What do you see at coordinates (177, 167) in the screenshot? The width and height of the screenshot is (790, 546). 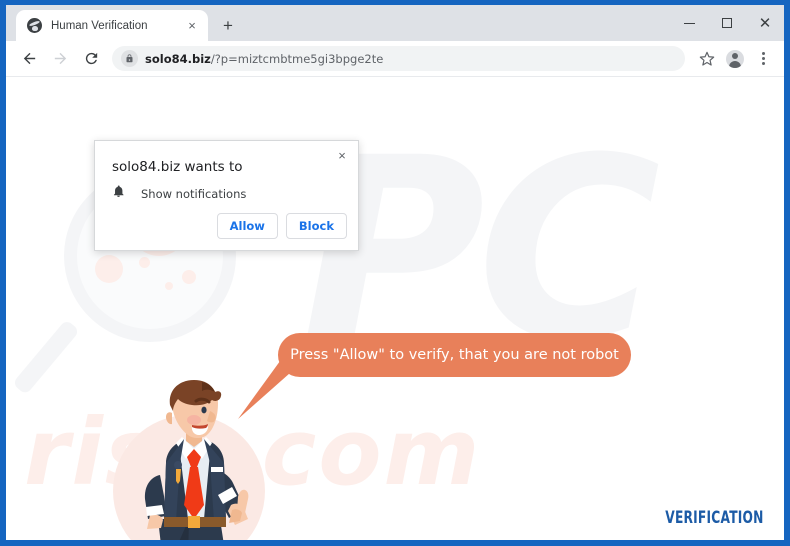 I see `dialog-title: solo84.biz wants to` at bounding box center [177, 167].